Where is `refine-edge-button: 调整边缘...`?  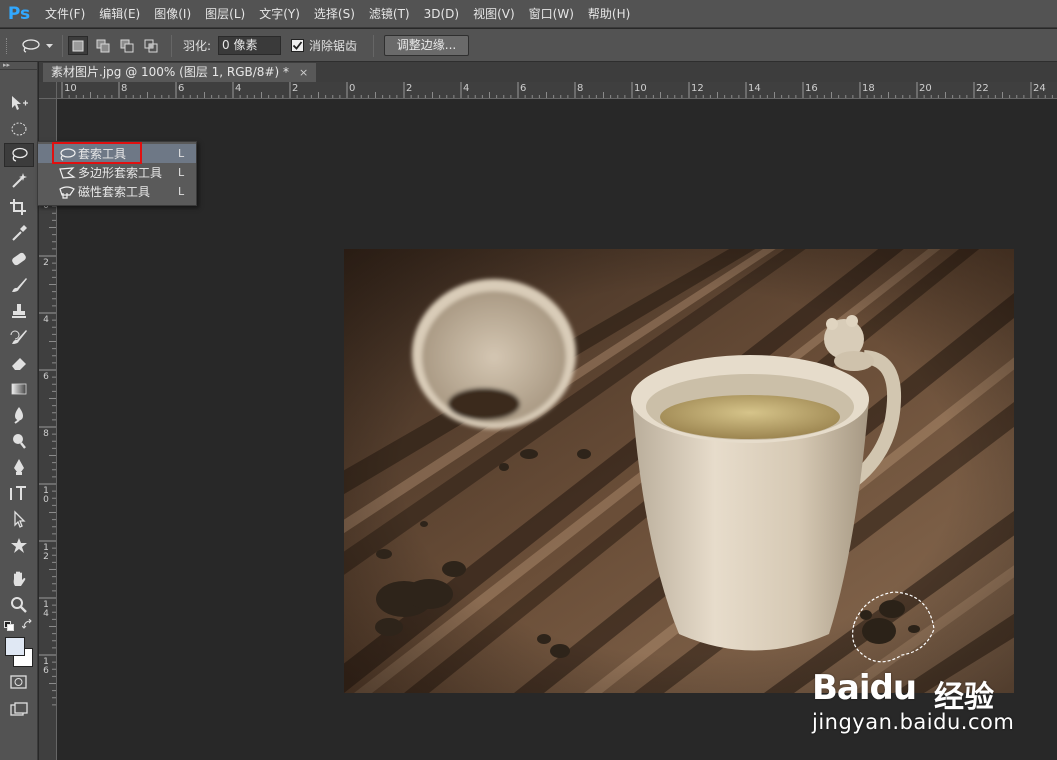
refine-edge-button: 调整边缘... is located at coordinates (426, 45).